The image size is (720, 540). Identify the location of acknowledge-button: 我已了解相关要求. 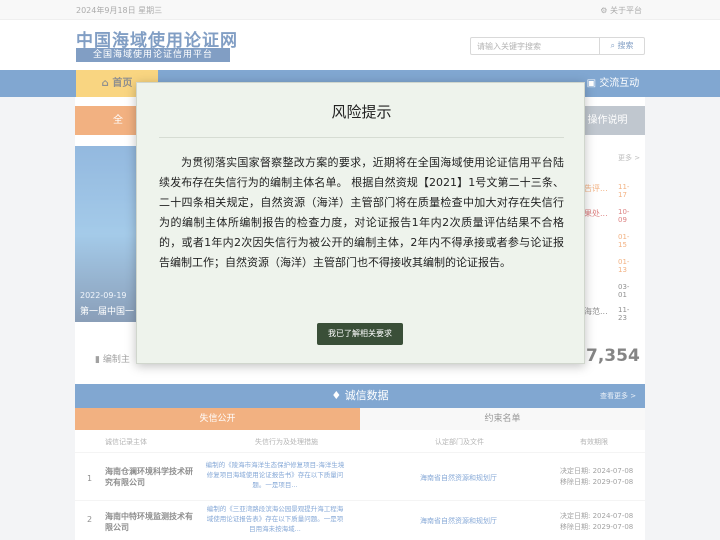
(360, 334).